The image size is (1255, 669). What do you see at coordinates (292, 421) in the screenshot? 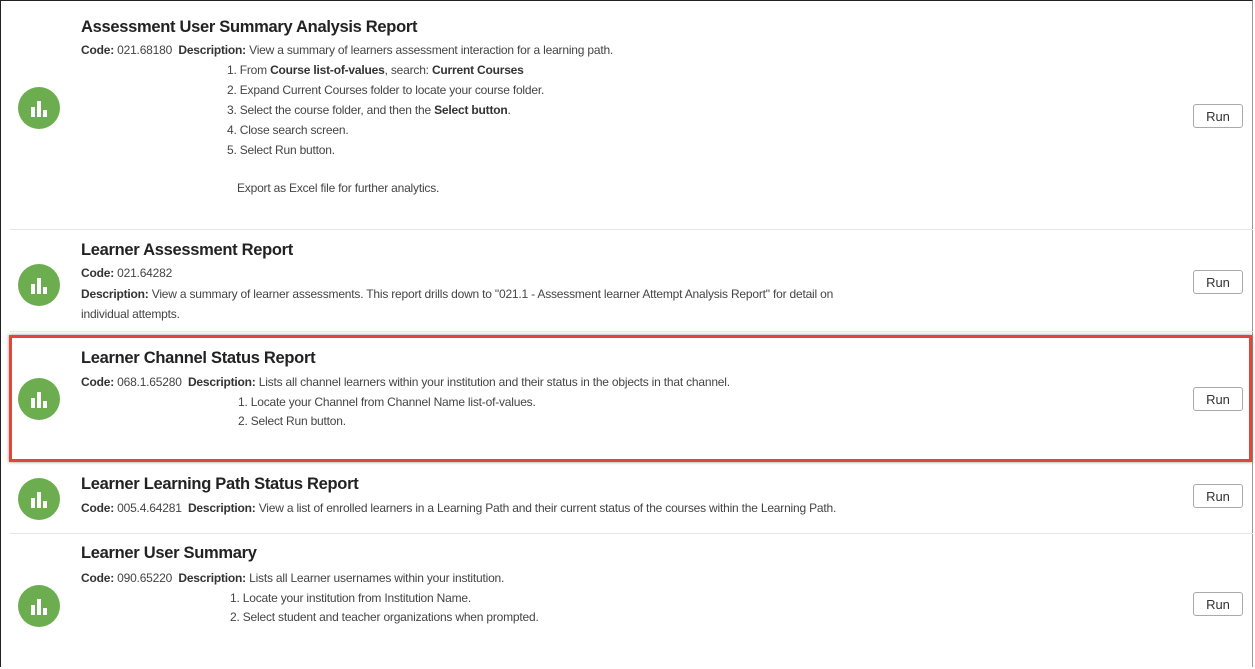
I see `instruction-step: 2. Select Run button.` at bounding box center [292, 421].